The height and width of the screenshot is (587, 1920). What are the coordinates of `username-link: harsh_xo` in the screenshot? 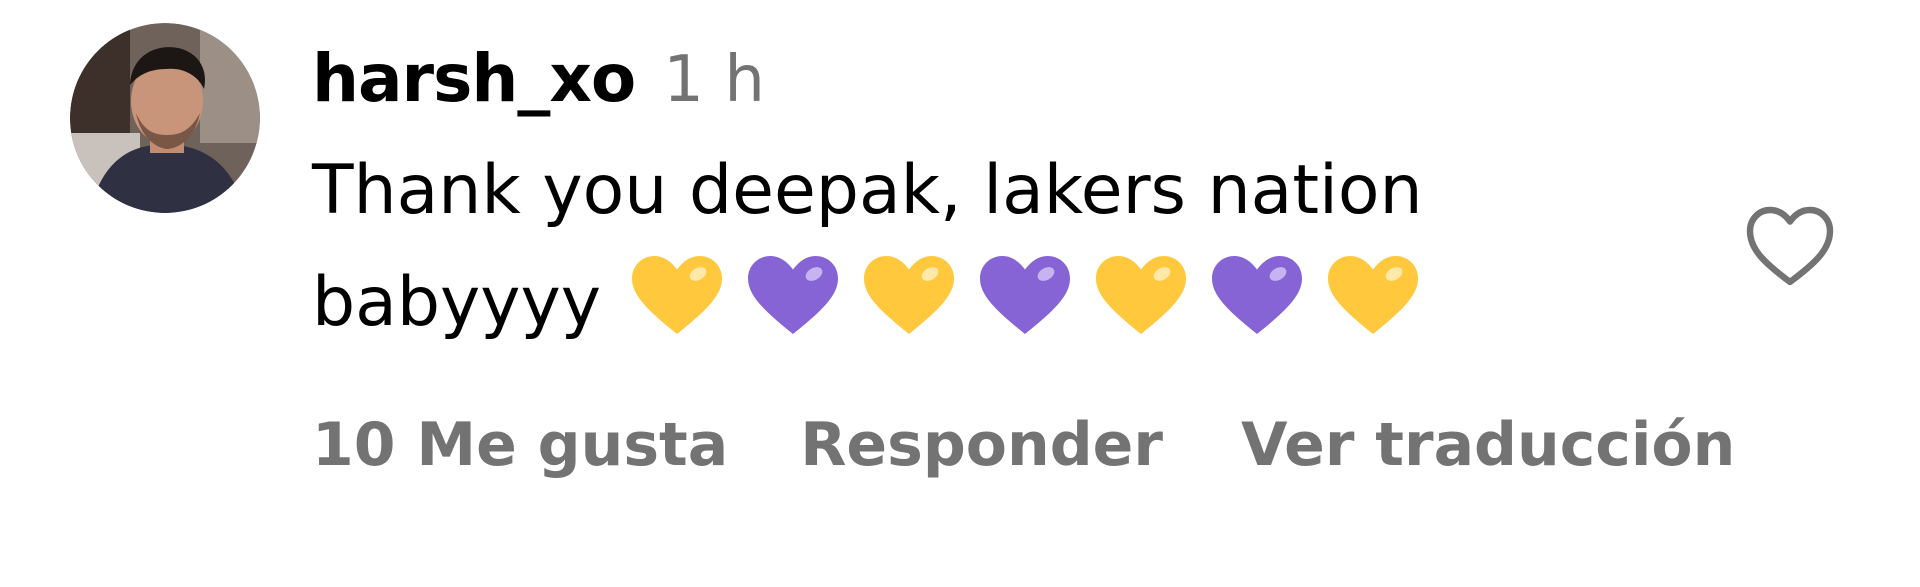 It's located at (474, 78).